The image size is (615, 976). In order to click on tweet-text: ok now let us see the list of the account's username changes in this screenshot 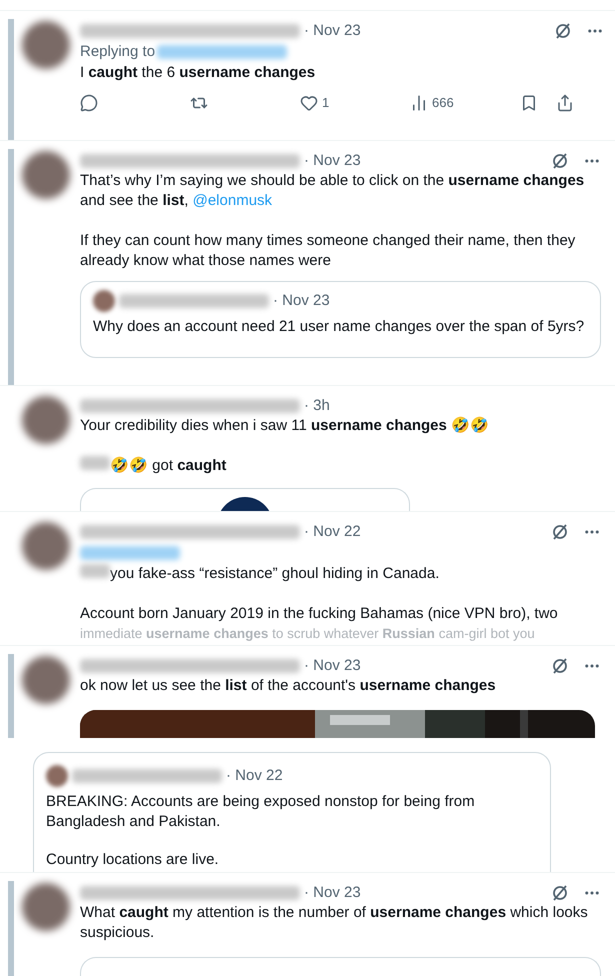, I will do `click(288, 686)`.